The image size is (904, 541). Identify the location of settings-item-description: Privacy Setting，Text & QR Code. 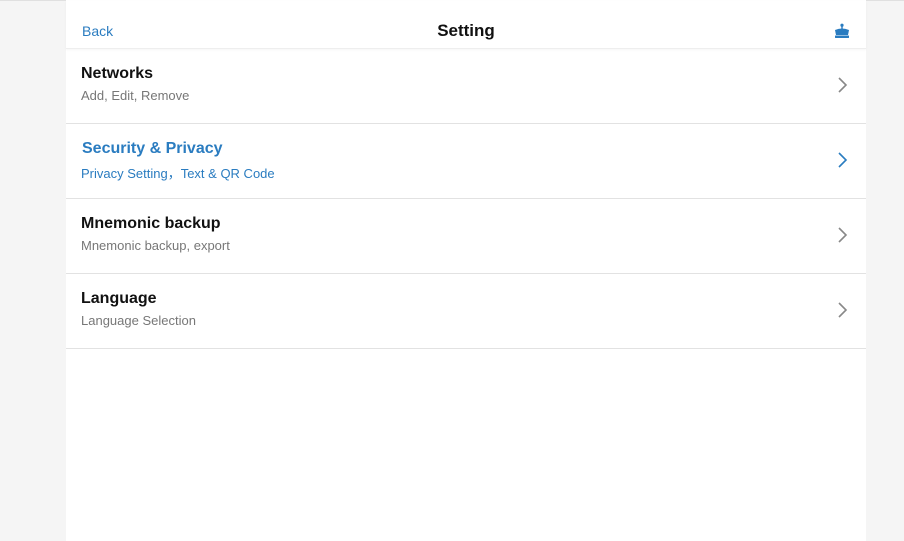
(178, 173).